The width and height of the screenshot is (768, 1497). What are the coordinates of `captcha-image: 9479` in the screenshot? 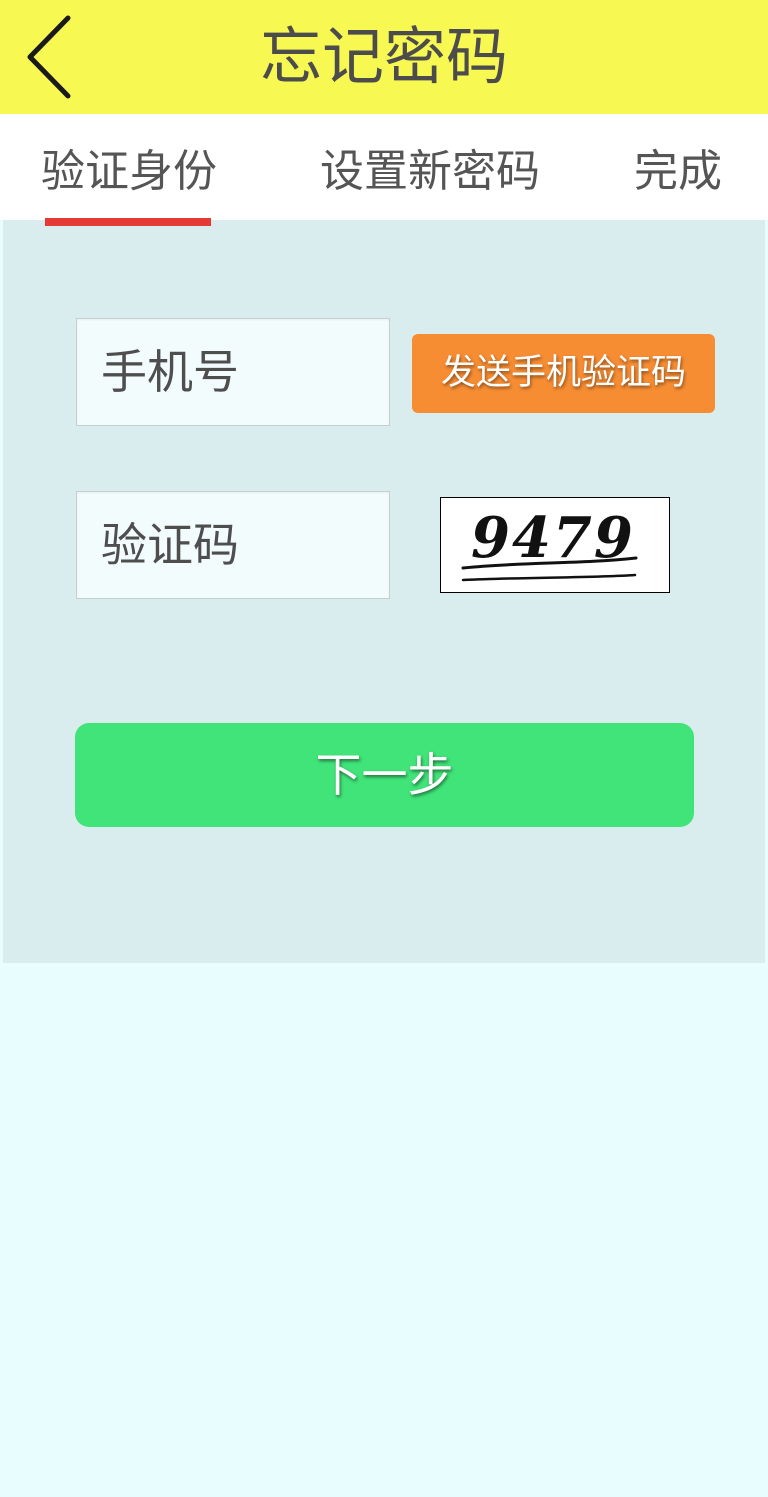 It's located at (555, 545).